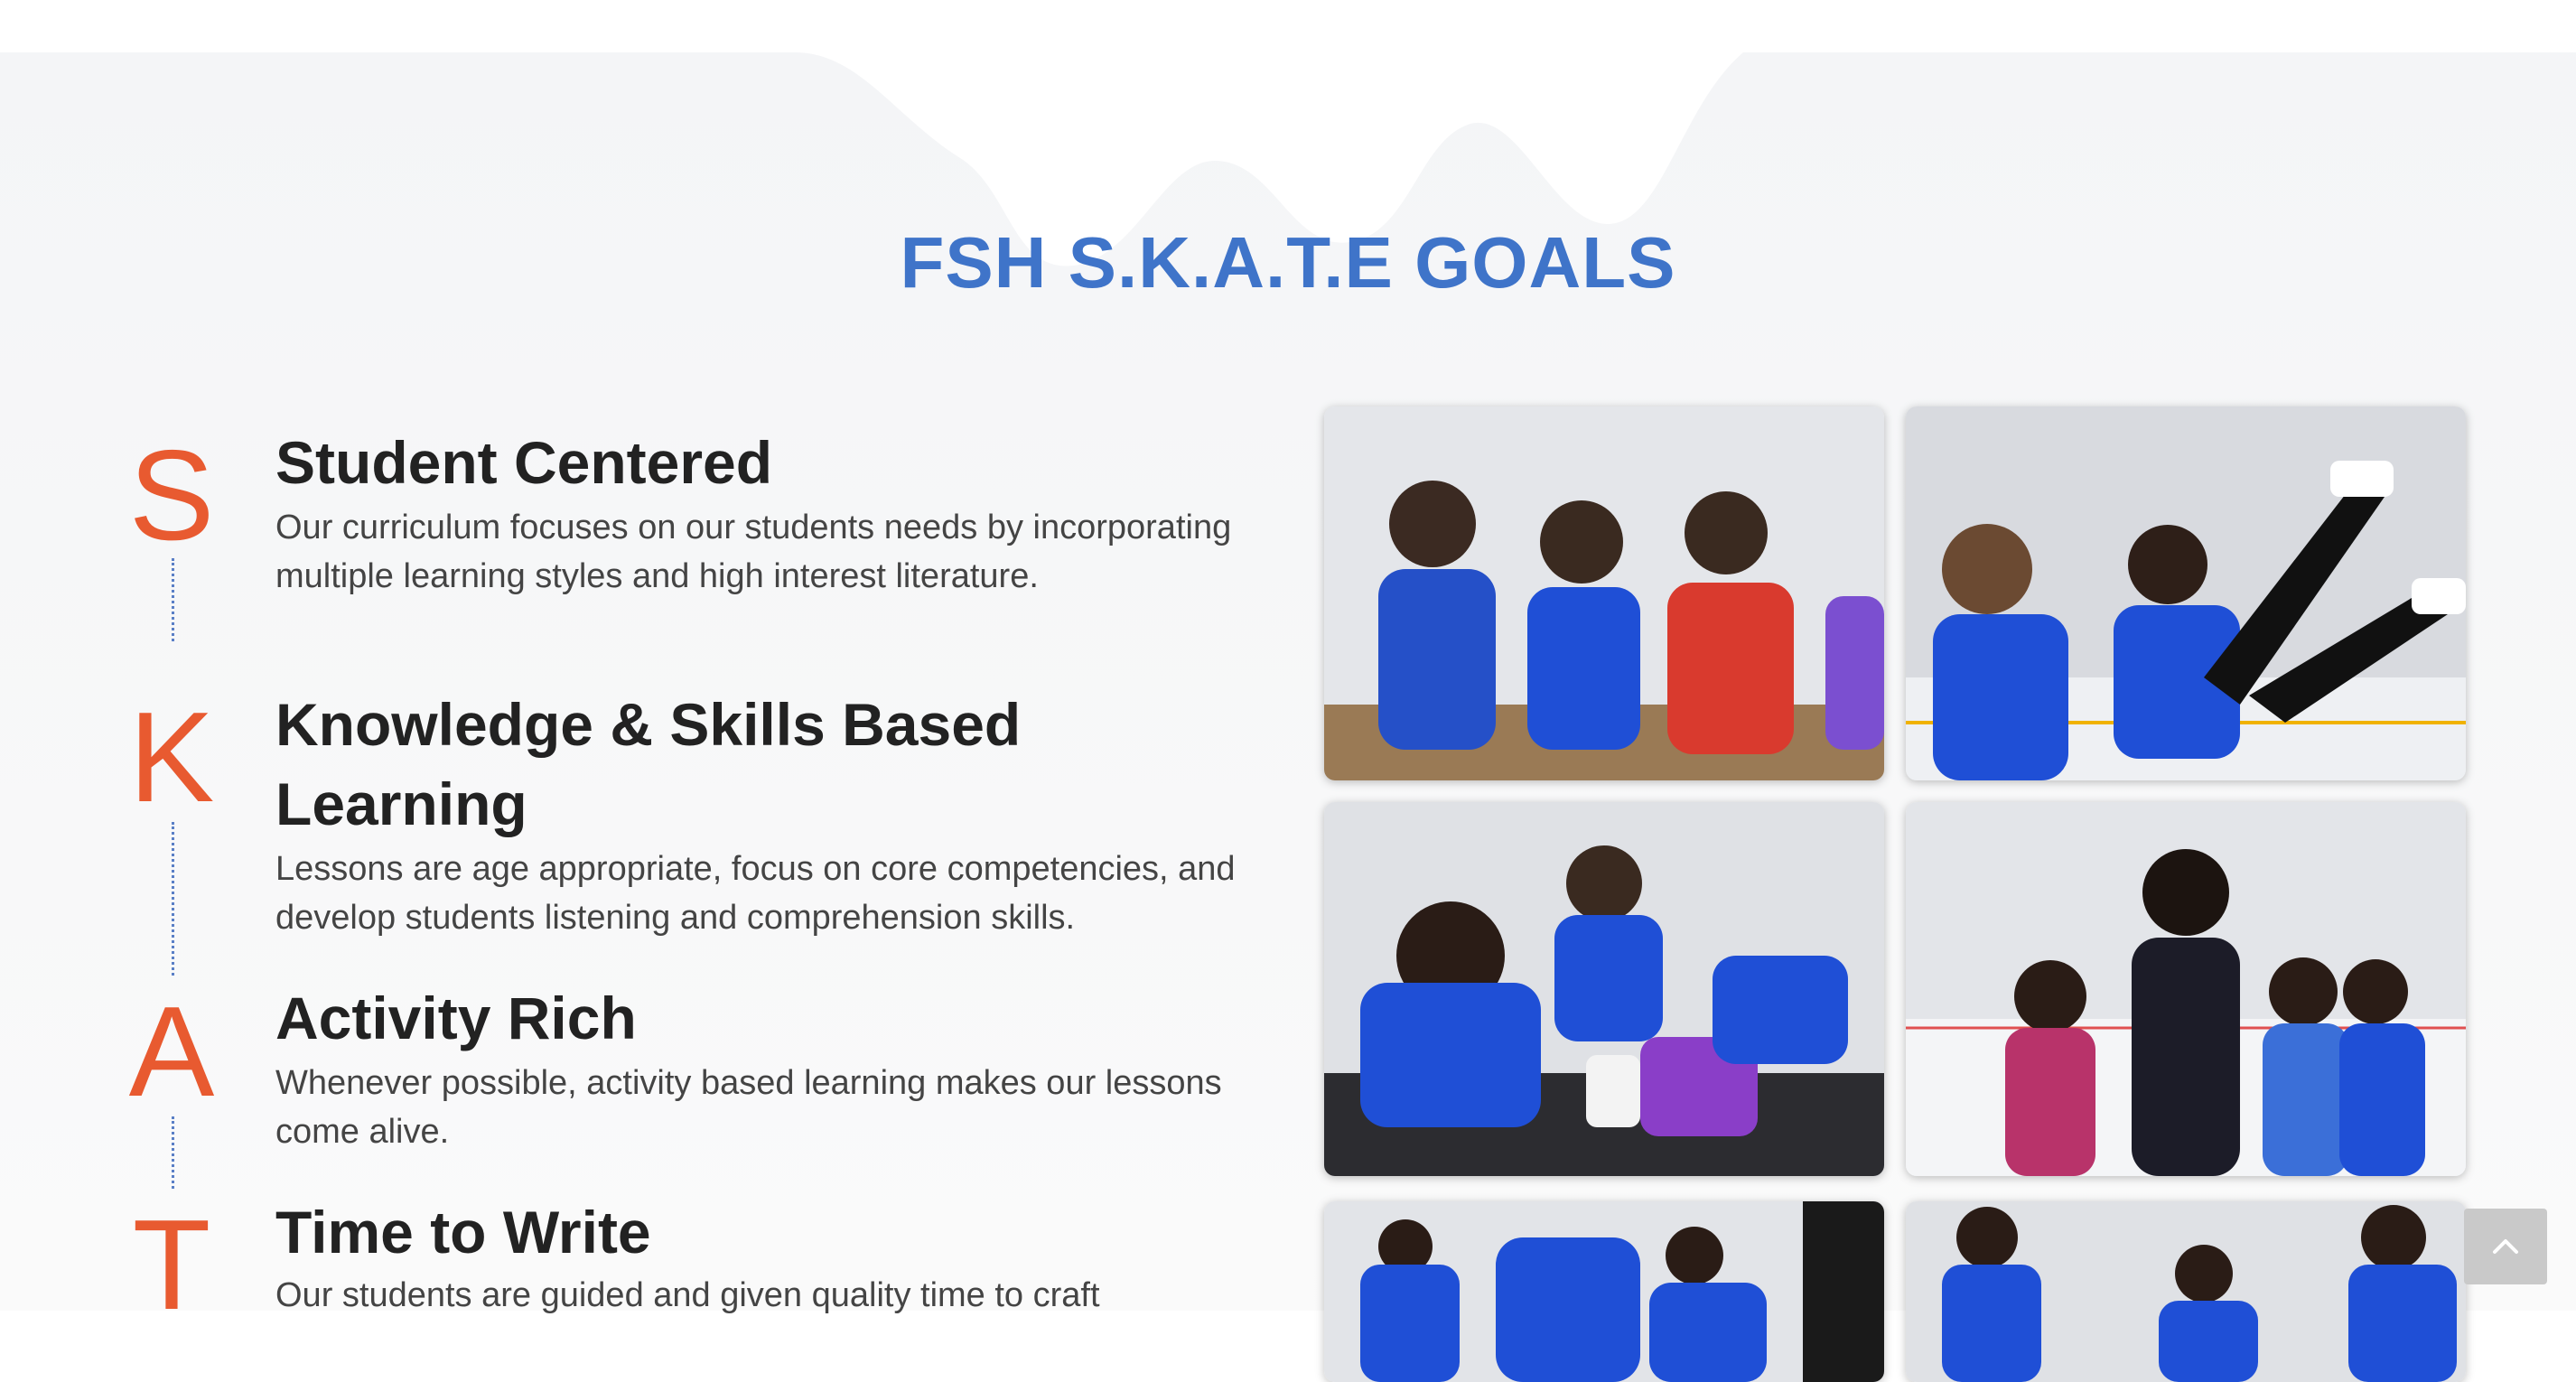 This screenshot has width=2576, height=1382. What do you see at coordinates (456, 1018) in the screenshot?
I see `goal-heading: Activity Rich` at bounding box center [456, 1018].